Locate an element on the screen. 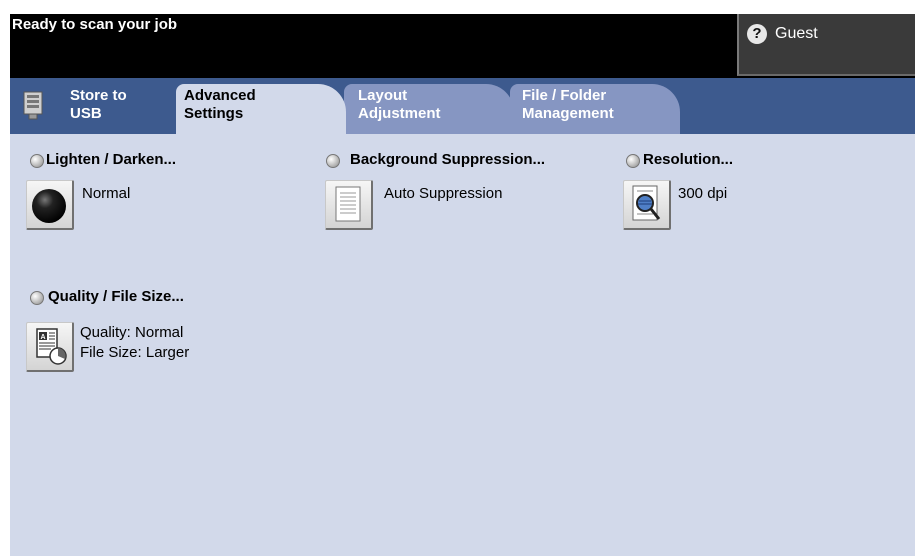  tab-label: Layout Adjustment is located at coordinates (399, 105).